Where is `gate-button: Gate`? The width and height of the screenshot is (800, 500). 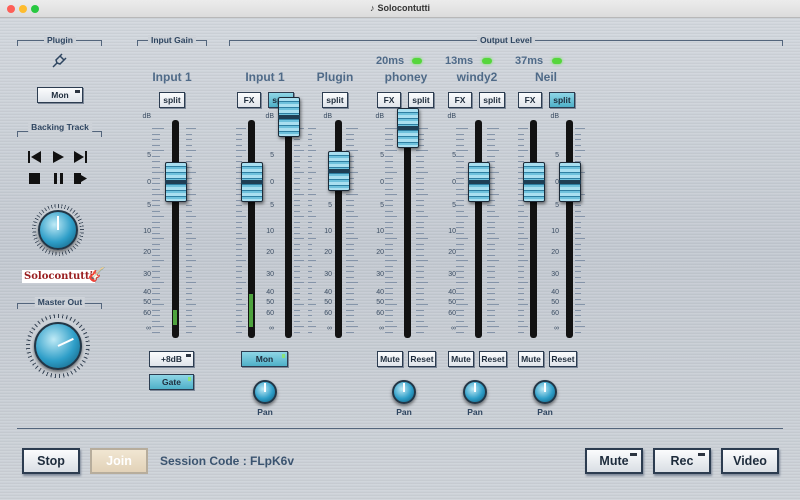 gate-button: Gate is located at coordinates (171, 382).